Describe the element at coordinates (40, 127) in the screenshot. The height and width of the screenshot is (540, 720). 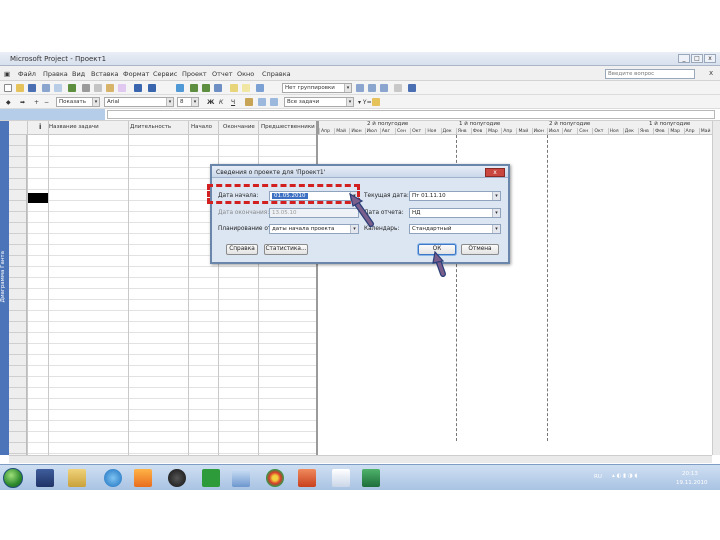
I see `info-column-header: i` at that location.